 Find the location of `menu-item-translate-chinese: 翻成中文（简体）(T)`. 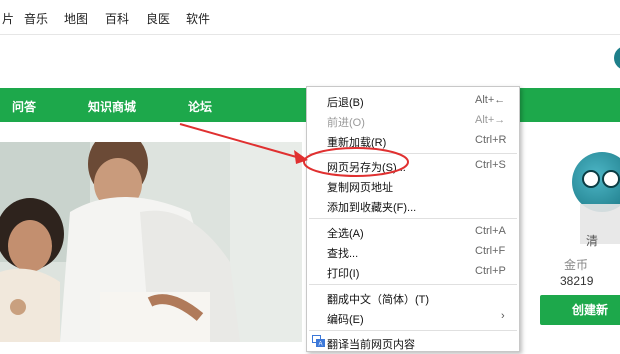

menu-item-translate-chinese: 翻成中文（简体）(T) is located at coordinates (413, 297).